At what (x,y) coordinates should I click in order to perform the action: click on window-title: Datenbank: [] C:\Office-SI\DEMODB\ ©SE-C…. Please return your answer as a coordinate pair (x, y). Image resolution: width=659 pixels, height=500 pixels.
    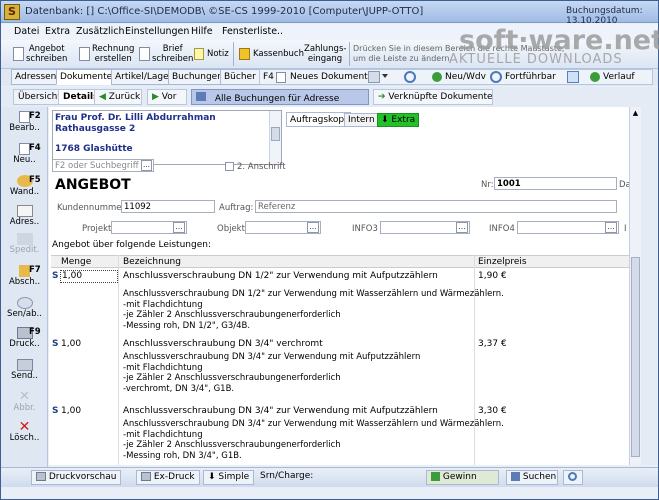
    Looking at the image, I should click on (224, 11).